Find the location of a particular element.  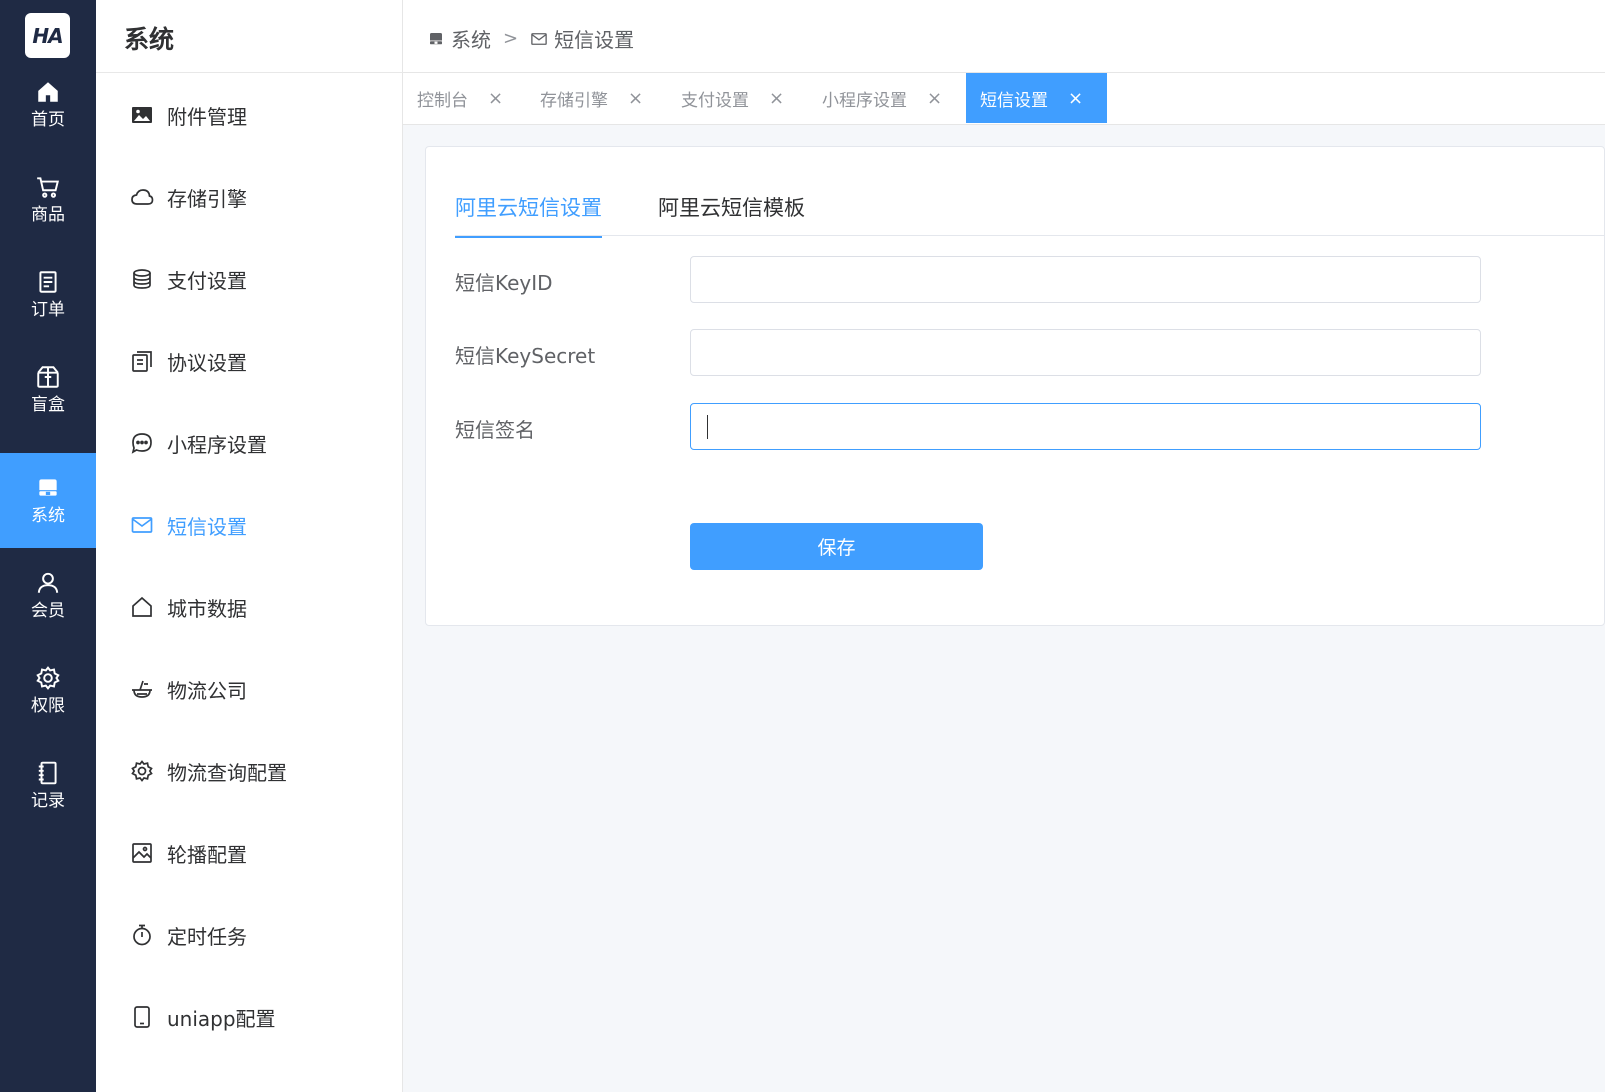

tab-aliyun-sms-settings: 阿里云短信设置 is located at coordinates (528, 215).